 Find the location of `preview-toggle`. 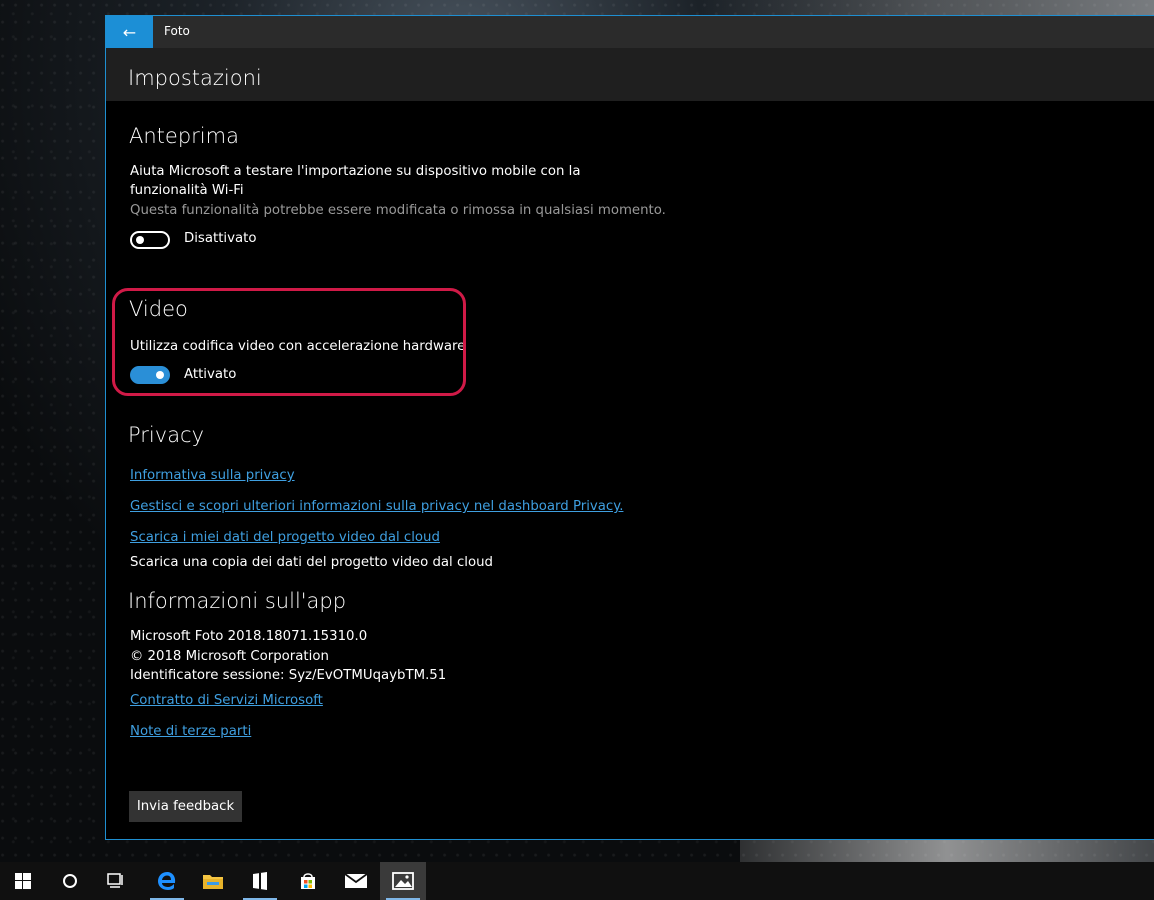

preview-toggle is located at coordinates (150, 240).